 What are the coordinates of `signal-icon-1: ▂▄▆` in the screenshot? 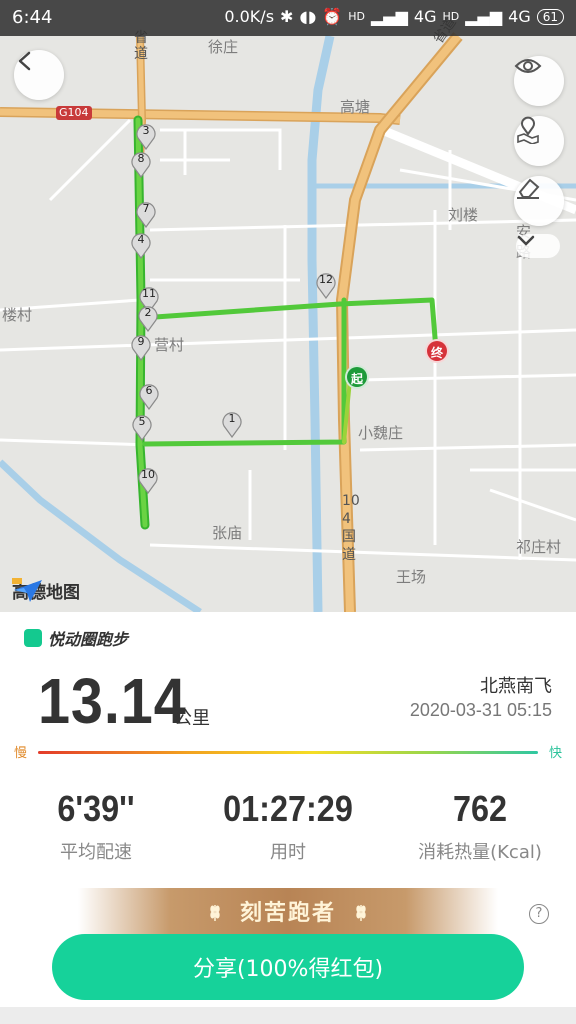 It's located at (389, 16).